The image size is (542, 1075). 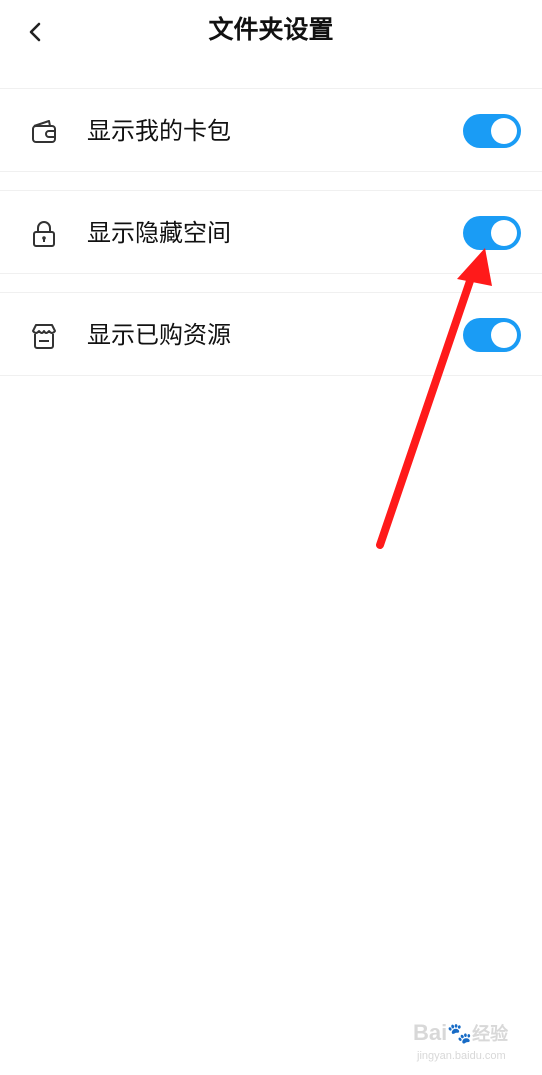 I want to click on watermark-brand: Bai🐾经验, so click(x=461, y=1032).